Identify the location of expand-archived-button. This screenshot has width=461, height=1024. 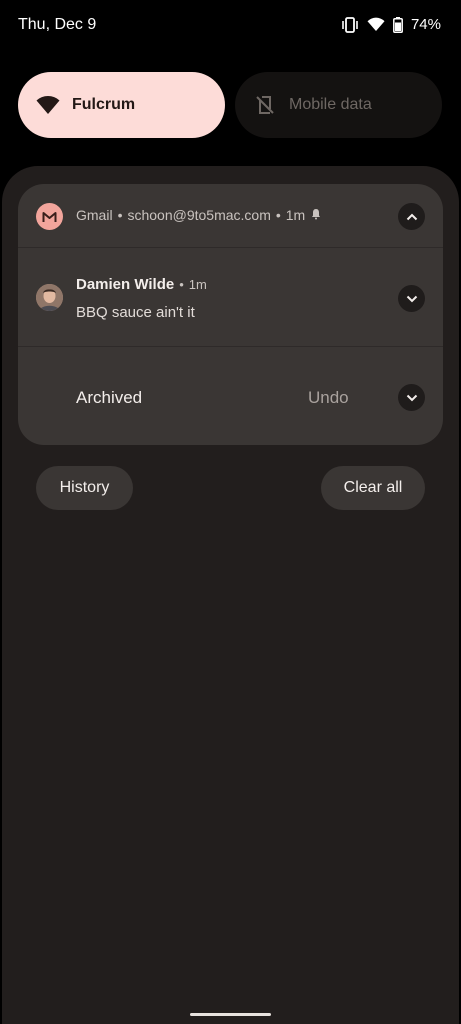
(411, 397).